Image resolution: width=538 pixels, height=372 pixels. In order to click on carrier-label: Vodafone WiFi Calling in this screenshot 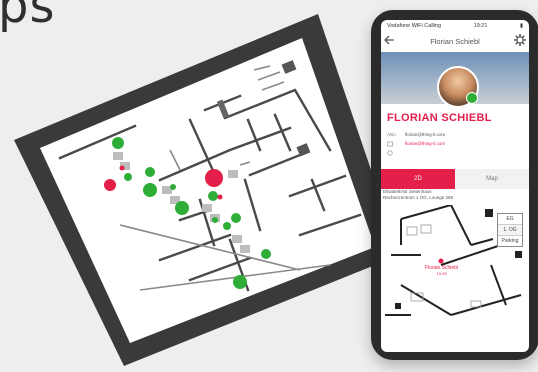, I will do `click(414, 25)`.